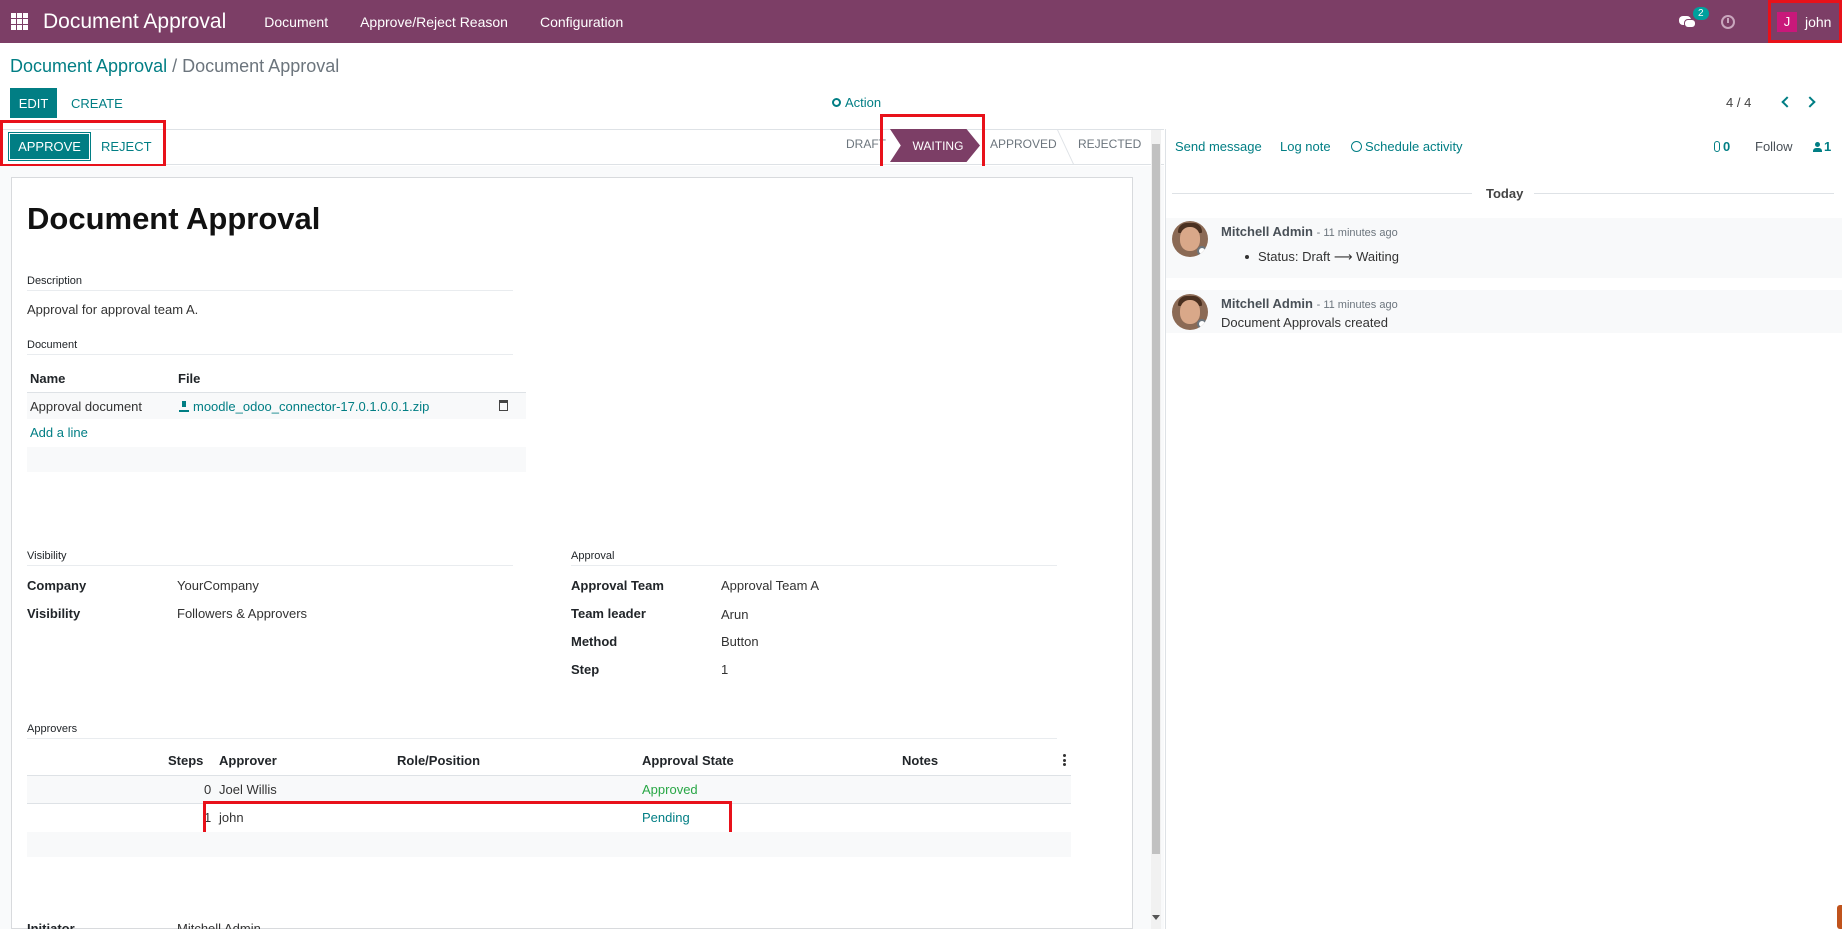  I want to click on message-body: Status: Draft ⟶ Waiting, so click(1322, 257).